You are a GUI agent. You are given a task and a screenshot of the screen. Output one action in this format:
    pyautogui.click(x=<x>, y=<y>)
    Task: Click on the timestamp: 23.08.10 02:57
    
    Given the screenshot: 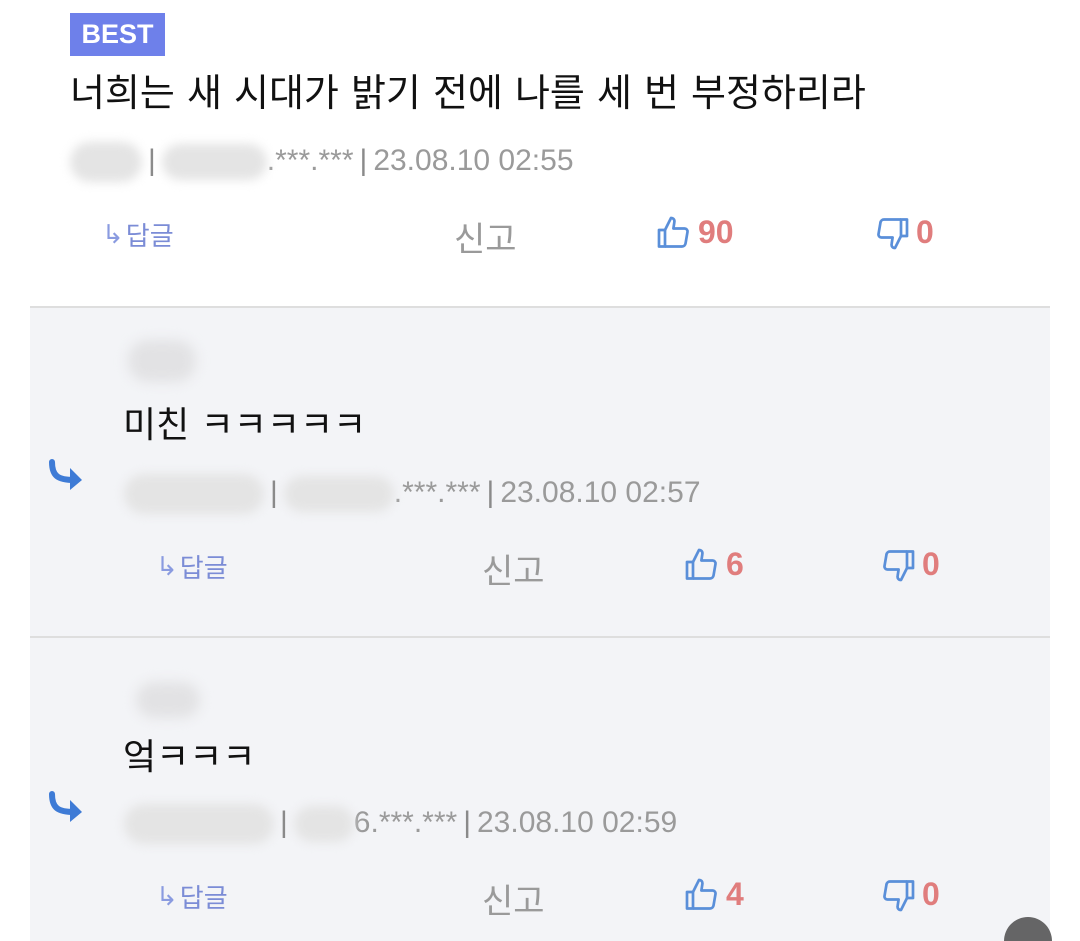 What is the action you would take?
    pyautogui.click(x=600, y=492)
    